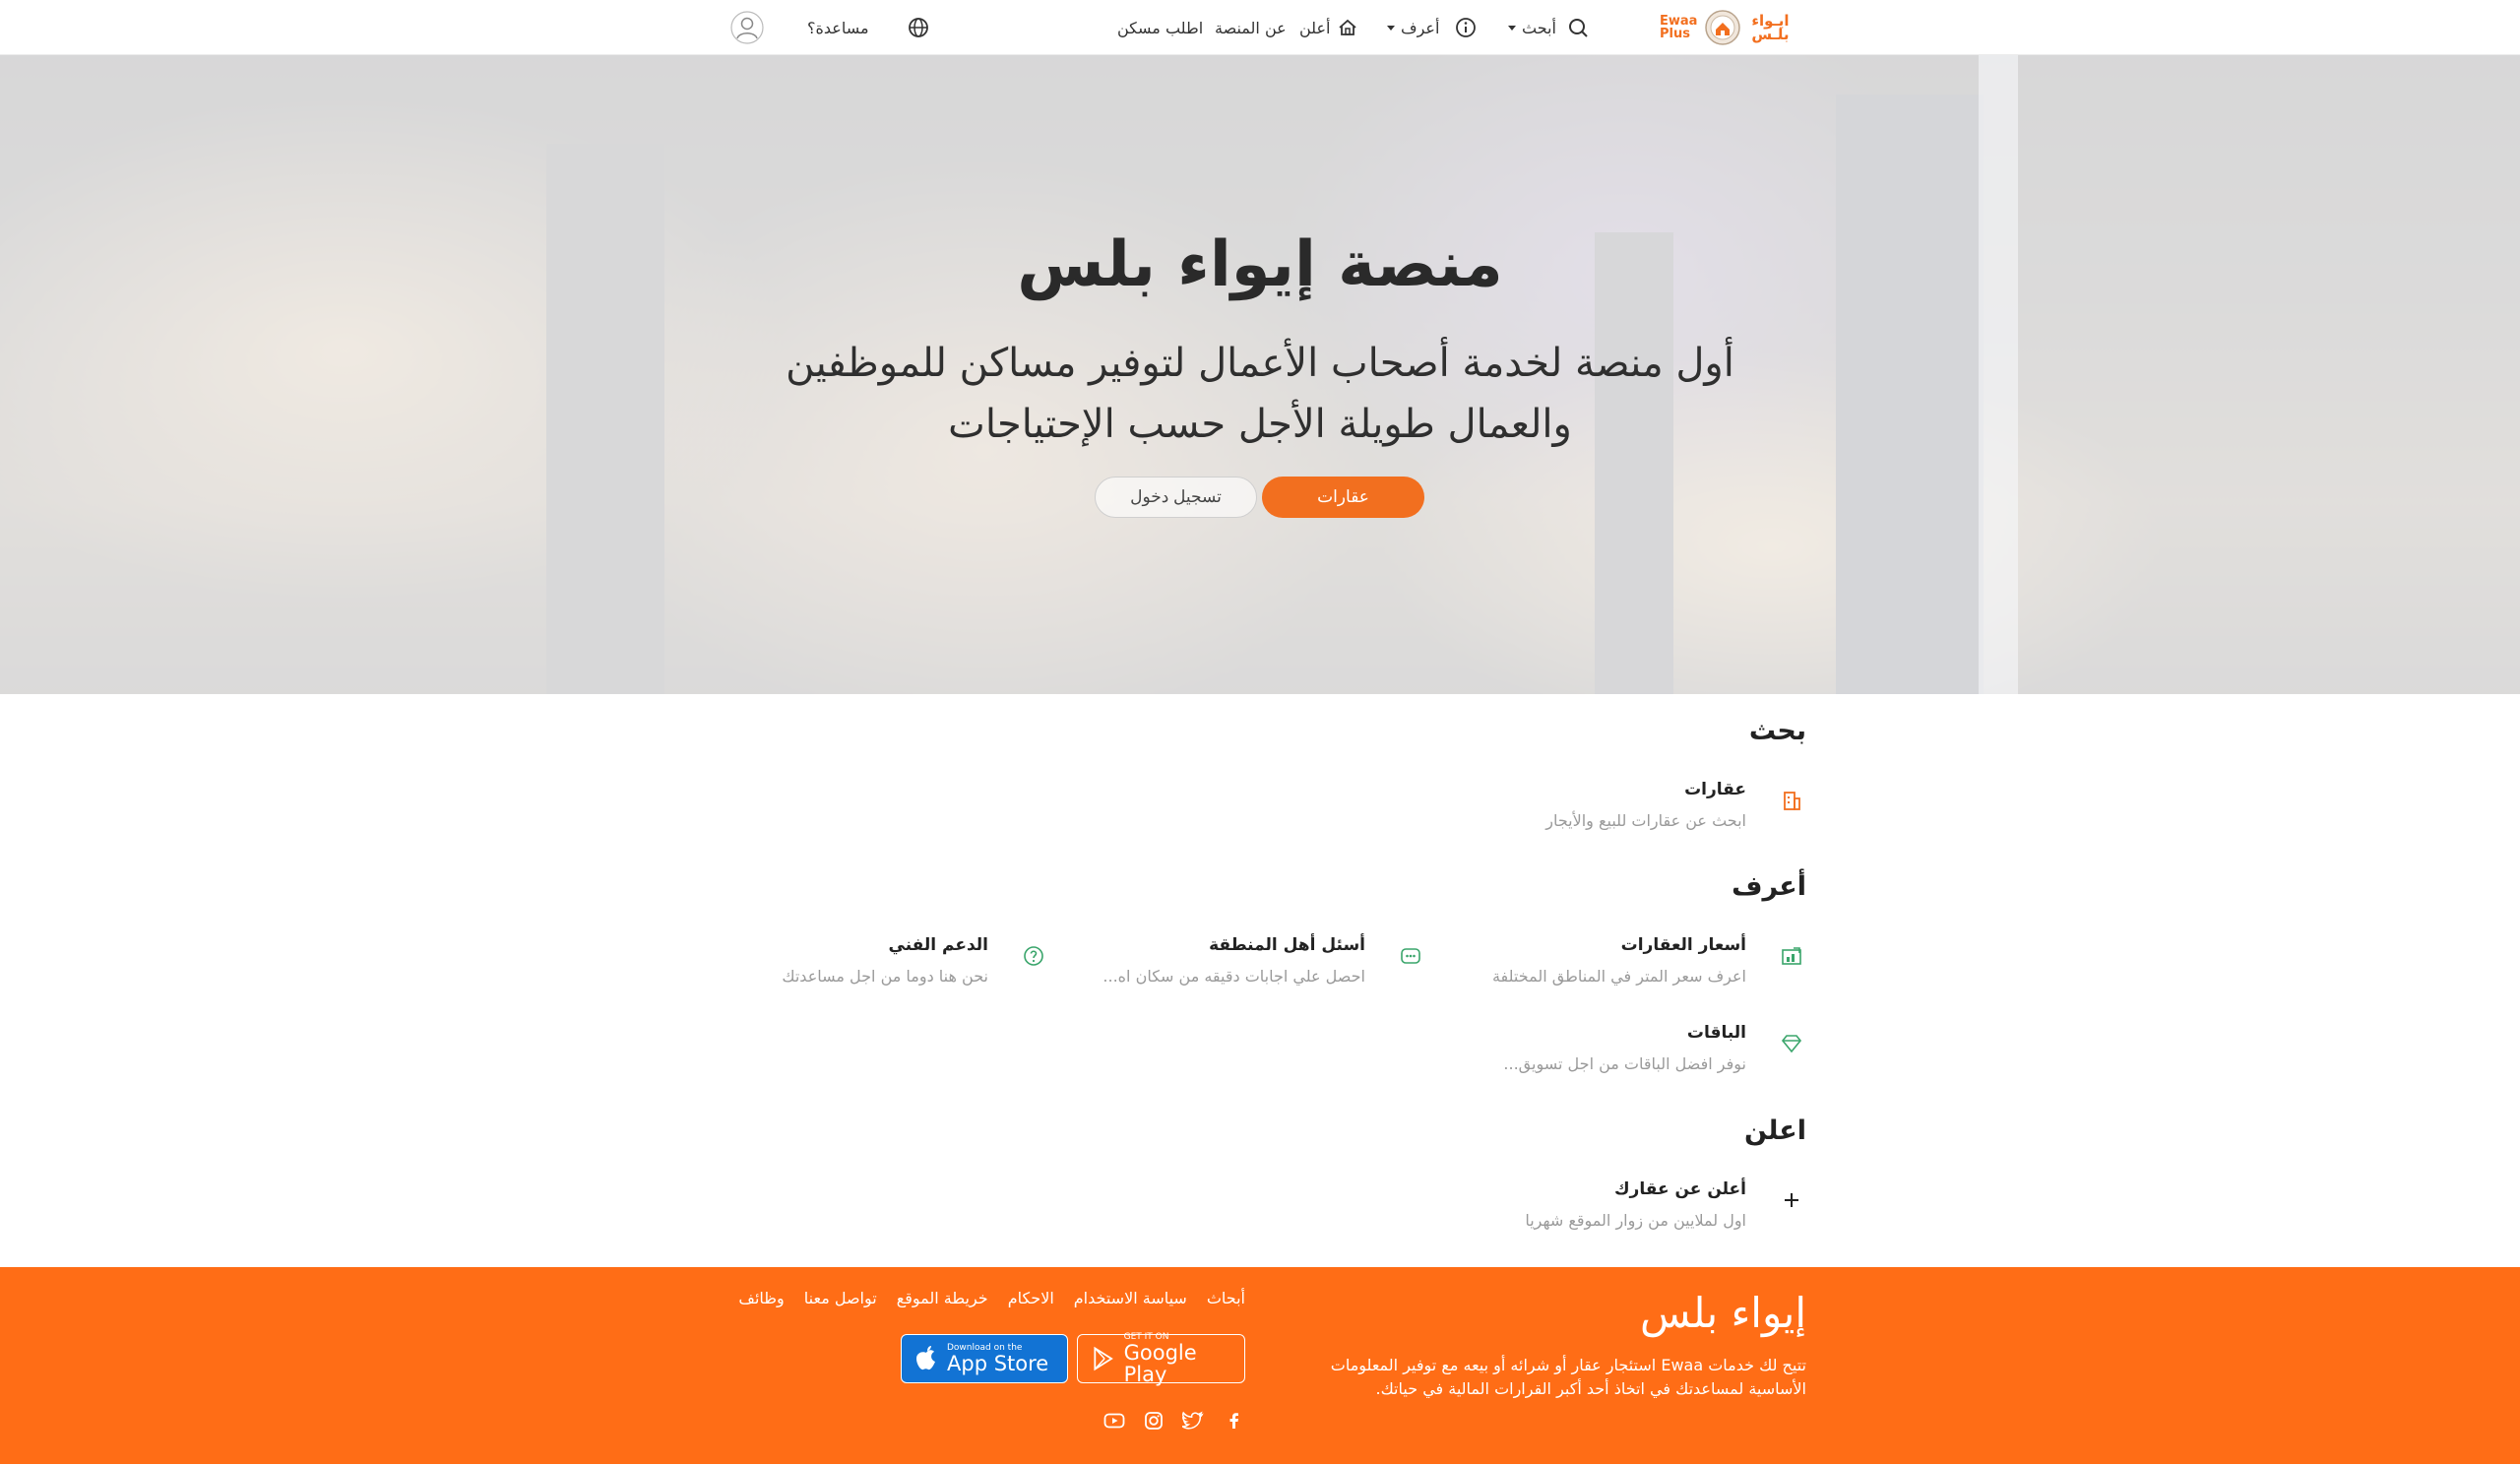 This screenshot has height=1465, width=2520. I want to click on diamond-icon, so click(1791, 1043).